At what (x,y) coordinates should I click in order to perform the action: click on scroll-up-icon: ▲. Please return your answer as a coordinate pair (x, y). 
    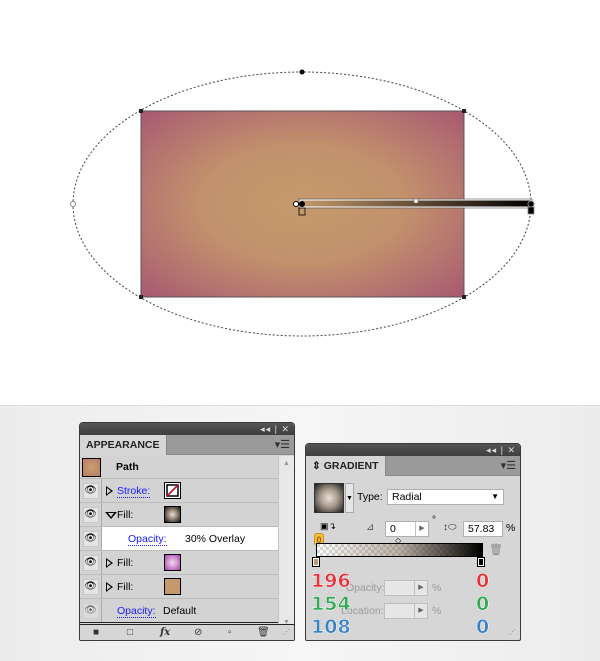
    Looking at the image, I should click on (286, 463).